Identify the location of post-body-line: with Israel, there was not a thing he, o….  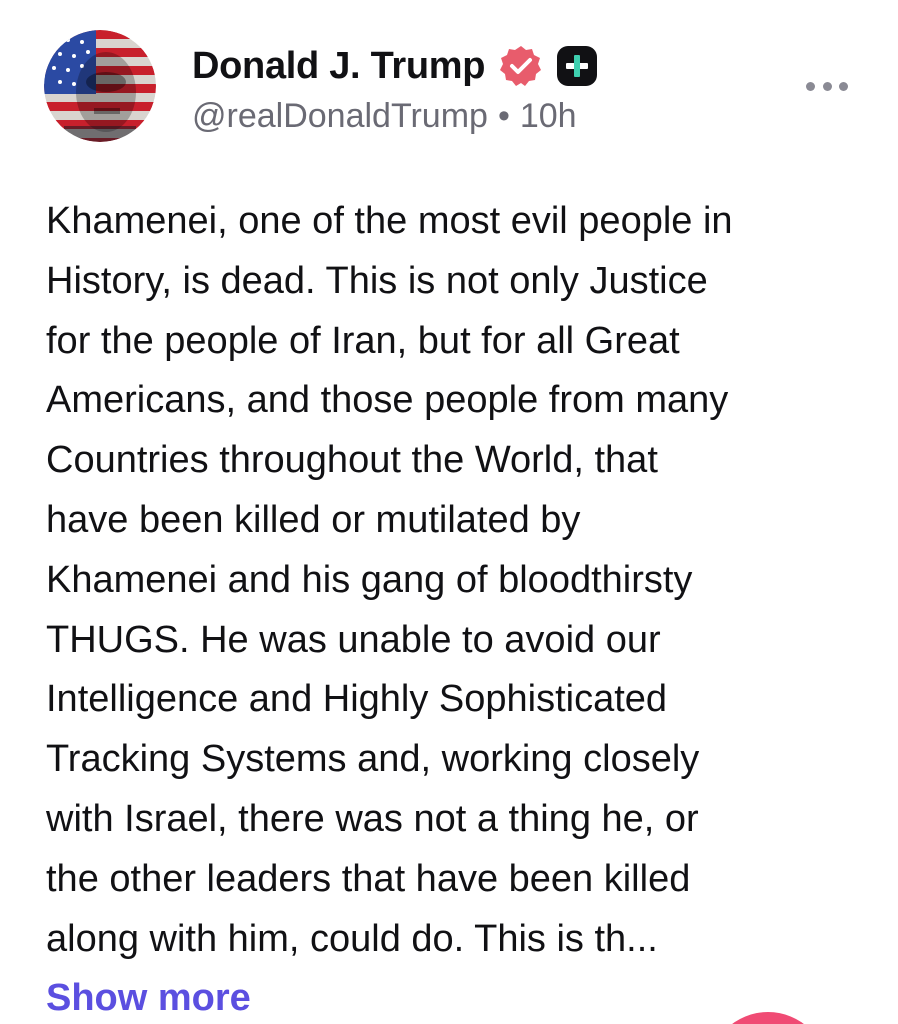
(372, 818).